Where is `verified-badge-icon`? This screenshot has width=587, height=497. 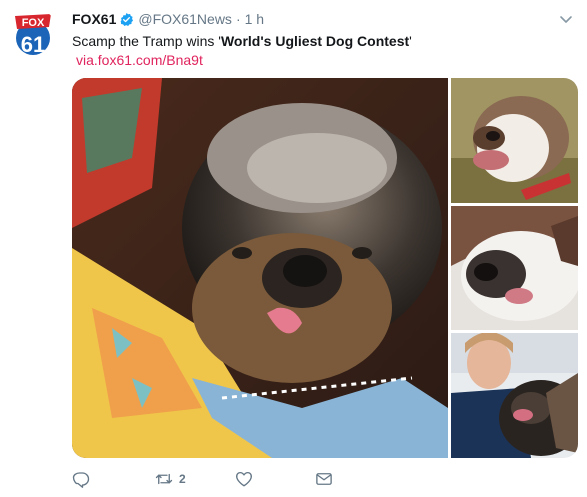
verified-badge-icon is located at coordinates (127, 19).